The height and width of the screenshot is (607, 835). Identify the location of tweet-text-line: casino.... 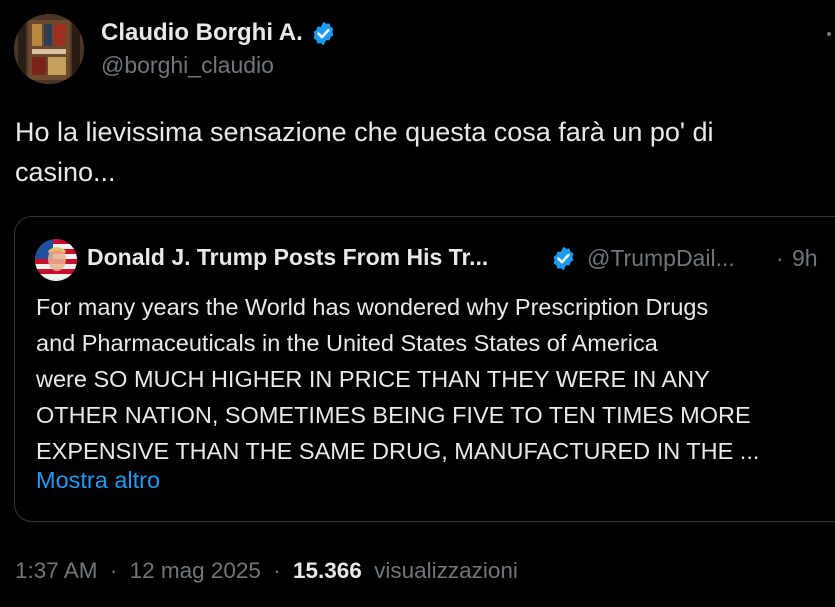
(65, 172).